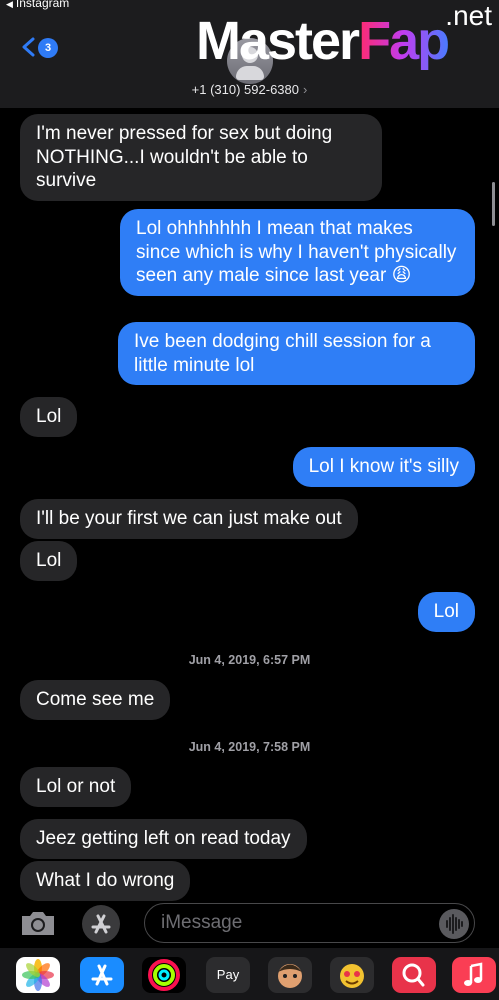  Describe the element at coordinates (29, 47) in the screenshot. I see `chevron-left-icon` at that location.